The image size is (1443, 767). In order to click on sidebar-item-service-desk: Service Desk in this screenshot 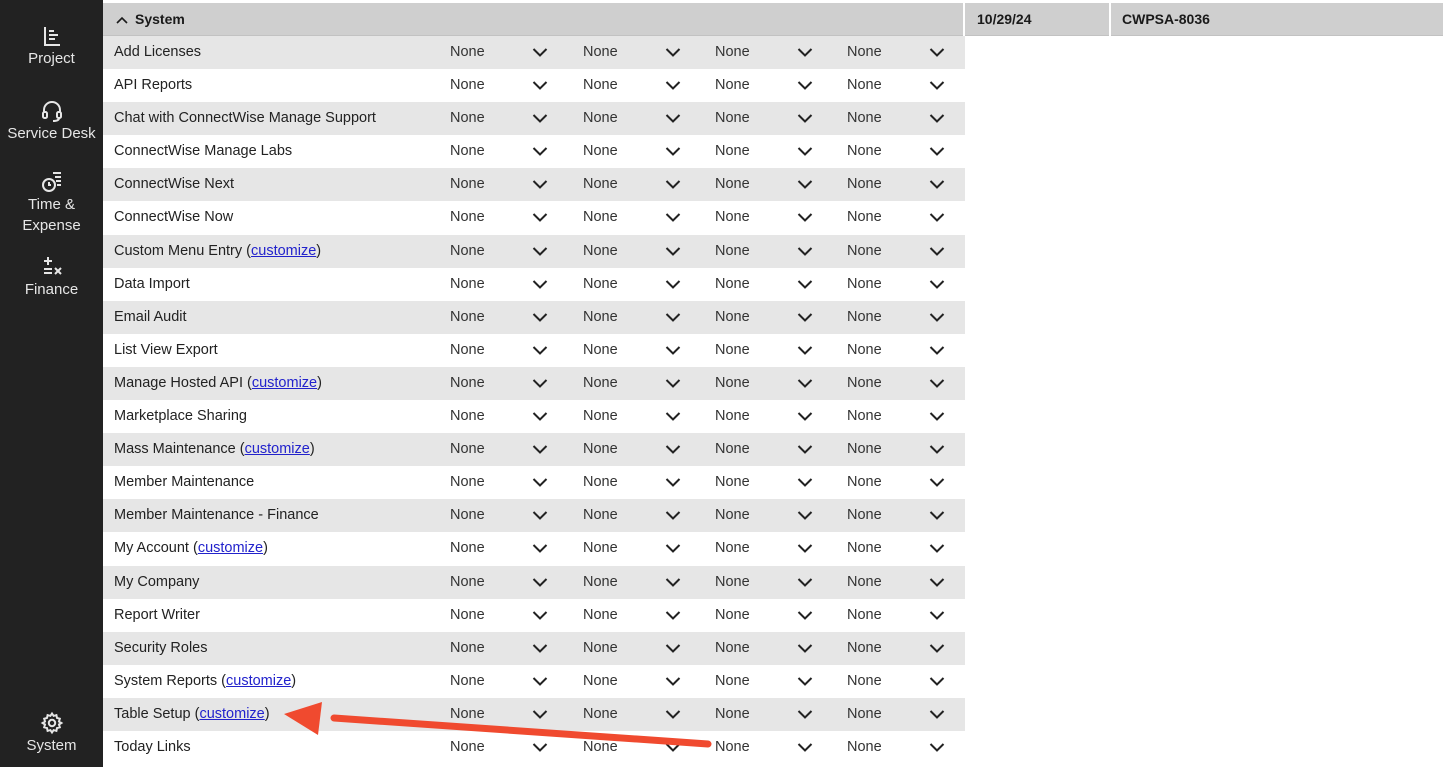, I will do `click(51, 121)`.